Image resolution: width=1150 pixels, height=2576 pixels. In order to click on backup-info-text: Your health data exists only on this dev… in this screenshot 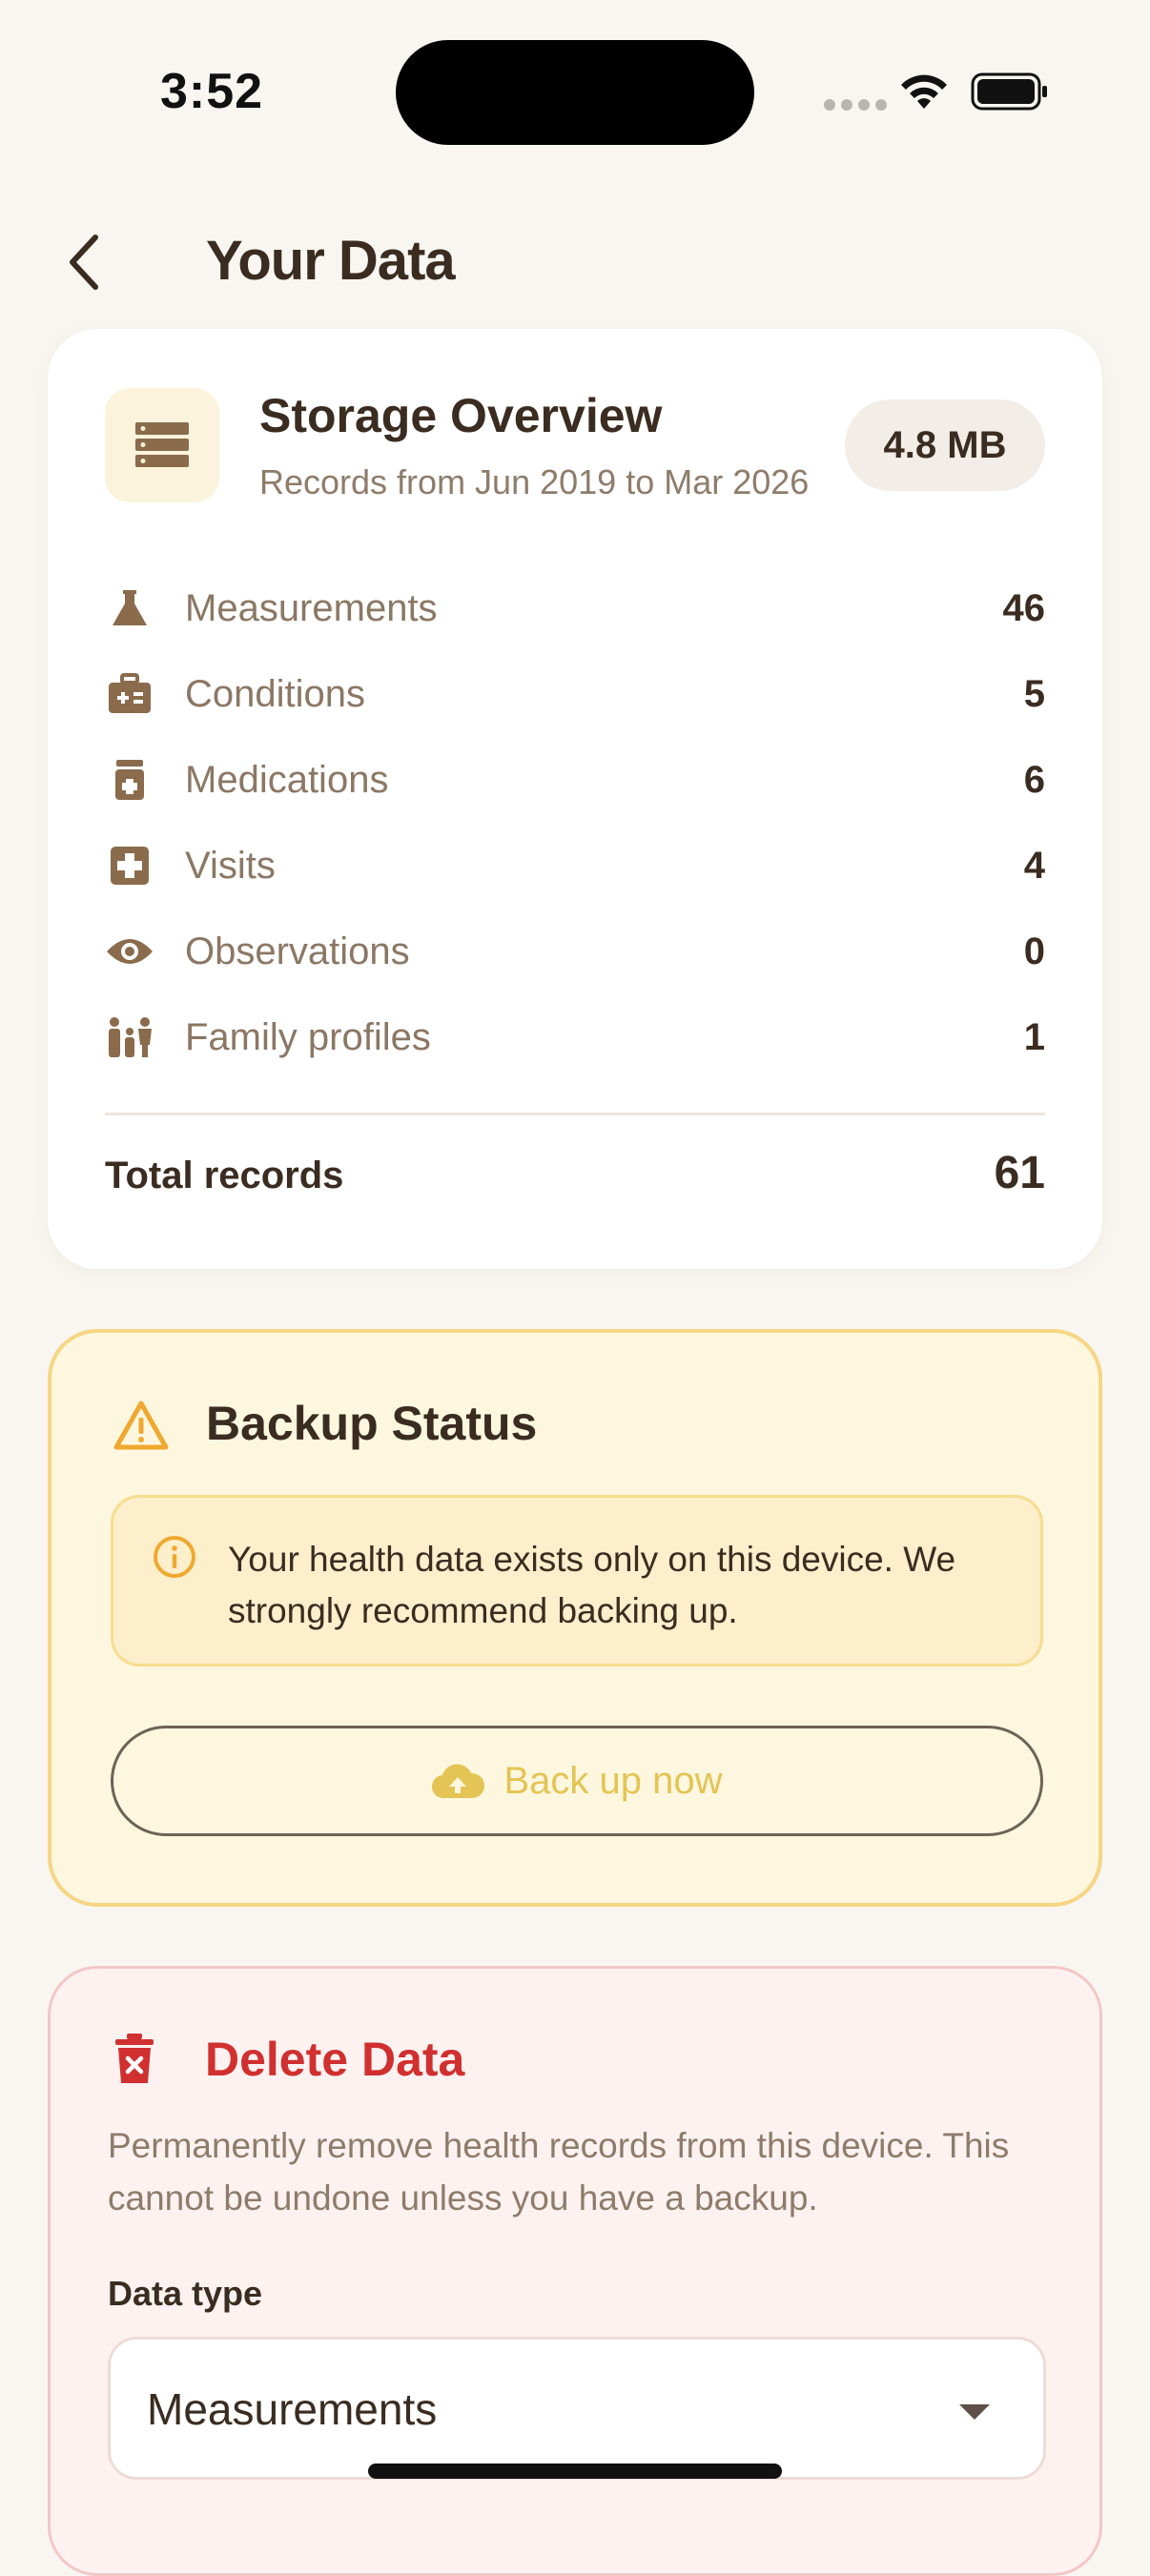, I will do `click(592, 1585)`.